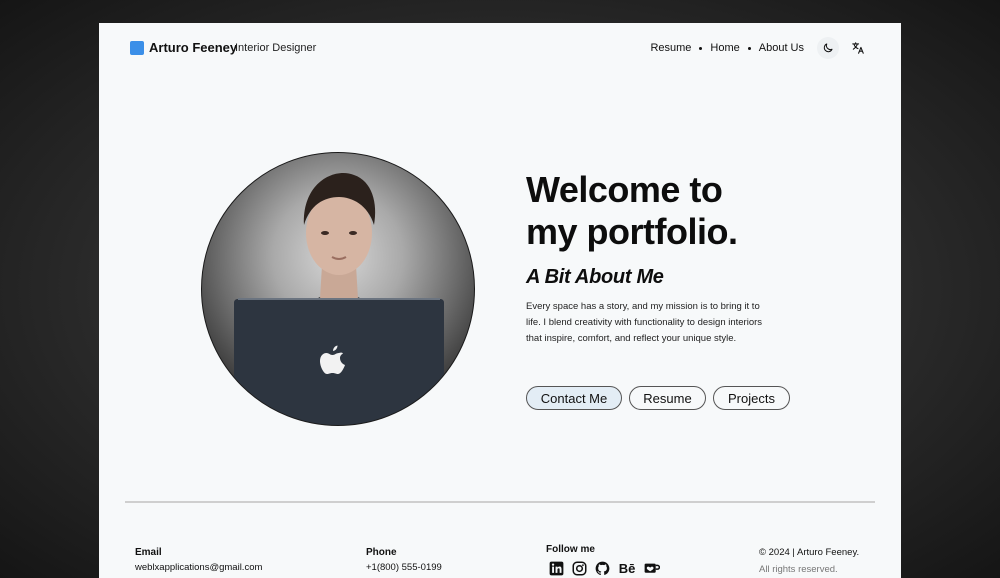 This screenshot has height=578, width=1000. I want to click on main-nav: Resume Home About Us, so click(727, 48).